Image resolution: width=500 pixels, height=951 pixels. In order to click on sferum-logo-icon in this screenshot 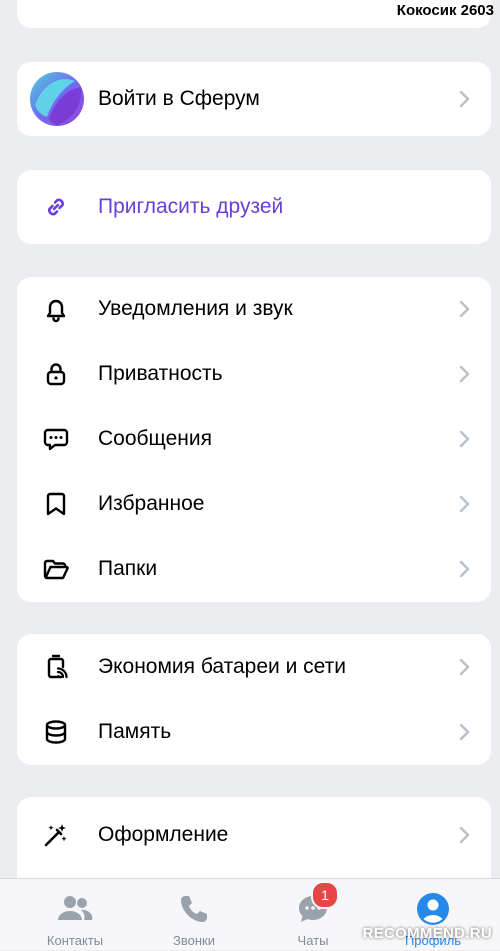, I will do `click(57, 99)`.